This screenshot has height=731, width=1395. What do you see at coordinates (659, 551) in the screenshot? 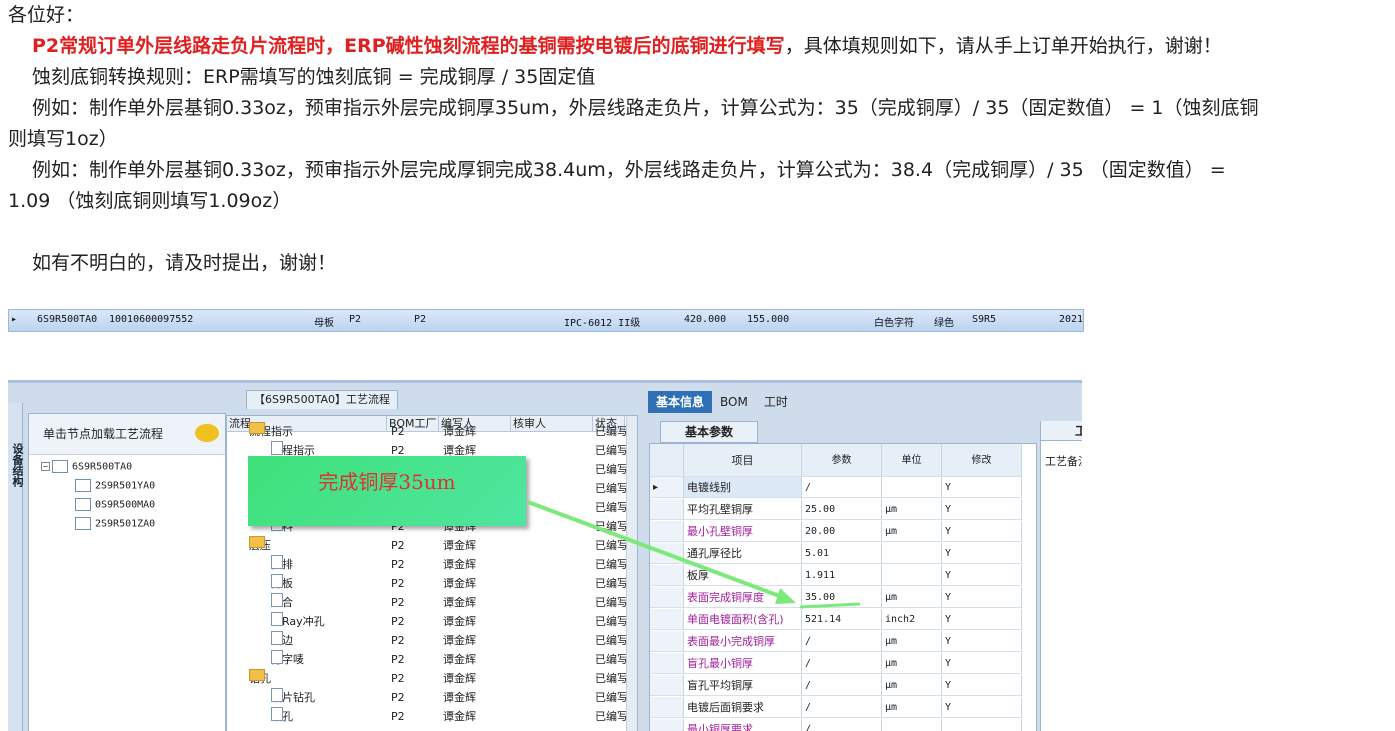
I see `annotation-arrow-line` at bounding box center [659, 551].